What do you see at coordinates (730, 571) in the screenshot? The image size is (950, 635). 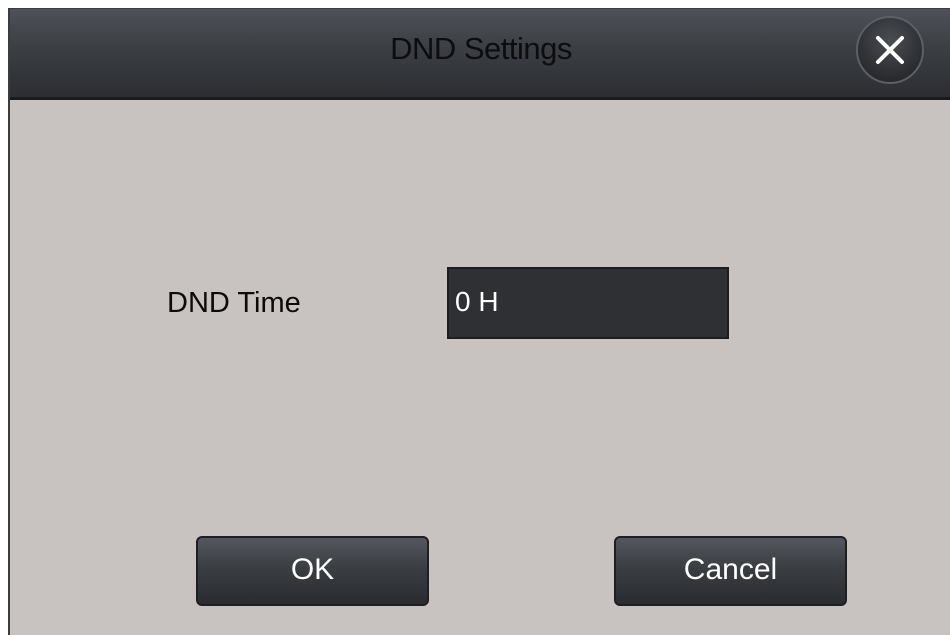 I see `cancel-button: Cancel` at bounding box center [730, 571].